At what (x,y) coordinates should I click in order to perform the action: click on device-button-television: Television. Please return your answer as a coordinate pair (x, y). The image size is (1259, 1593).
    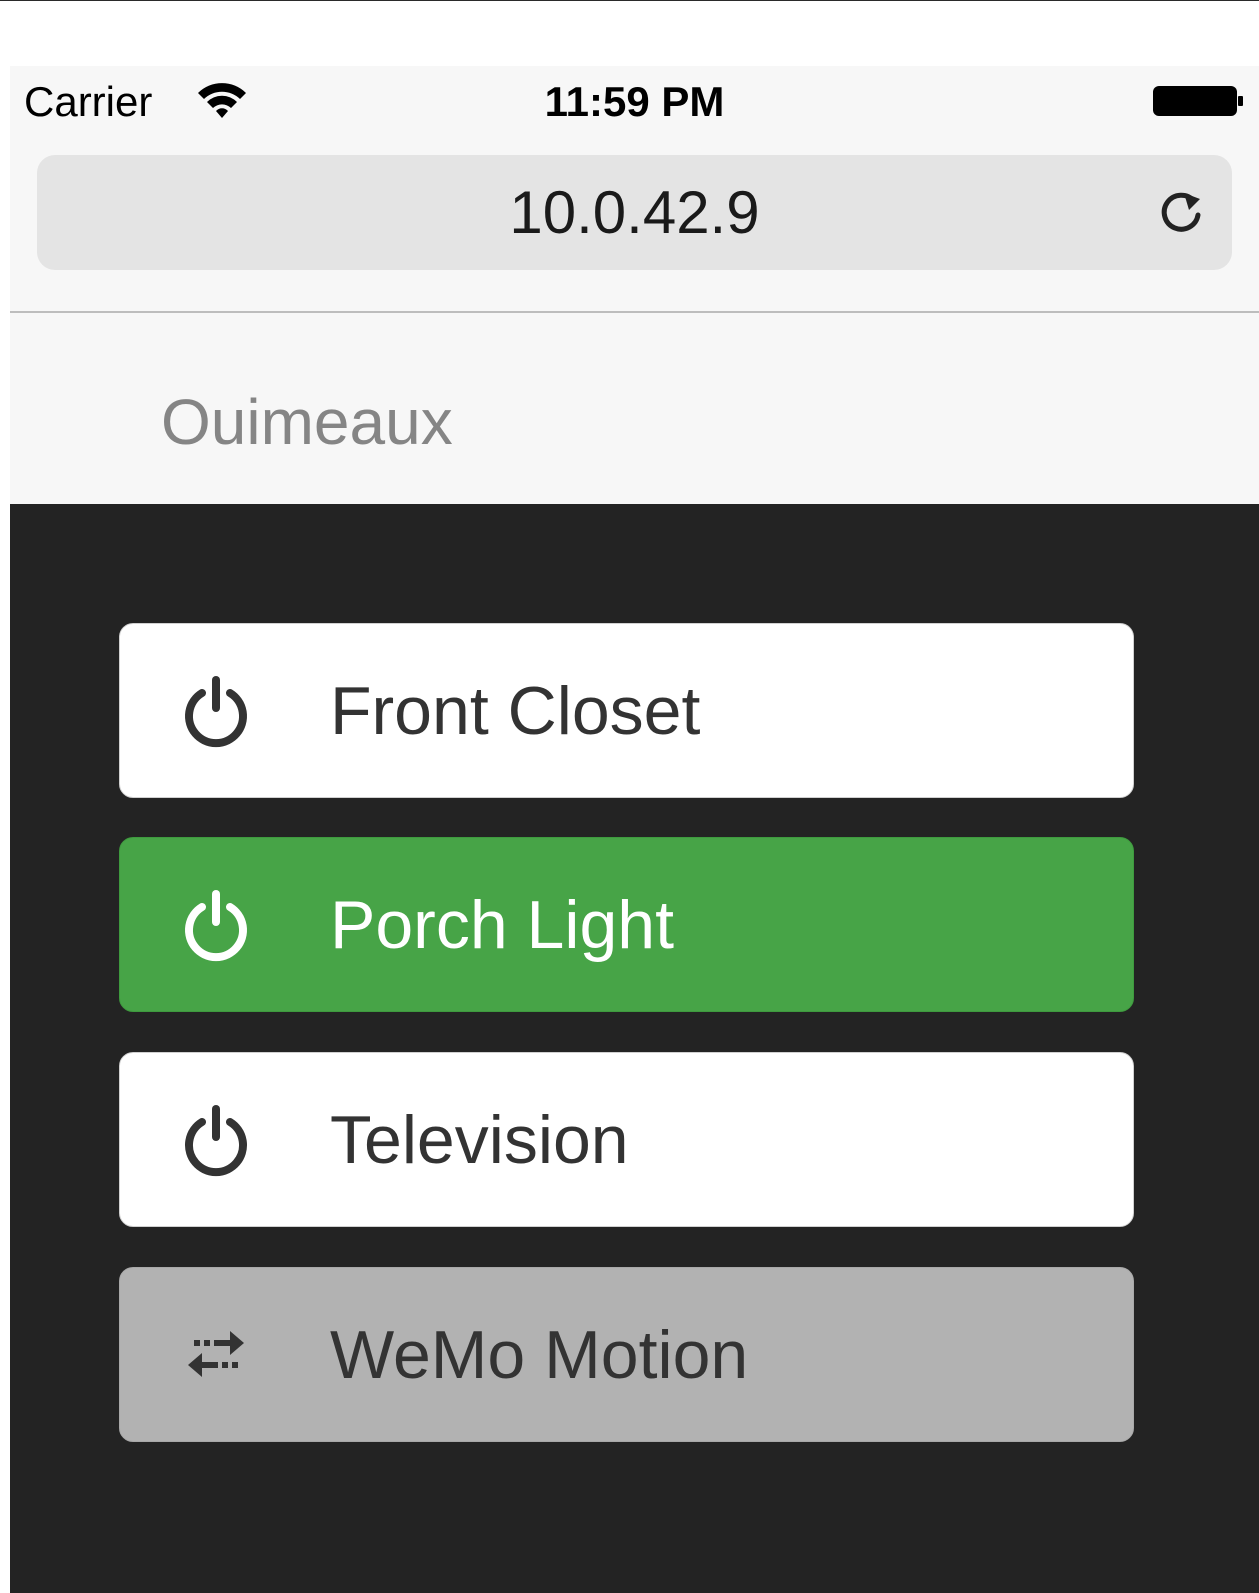
    Looking at the image, I should click on (626, 1139).